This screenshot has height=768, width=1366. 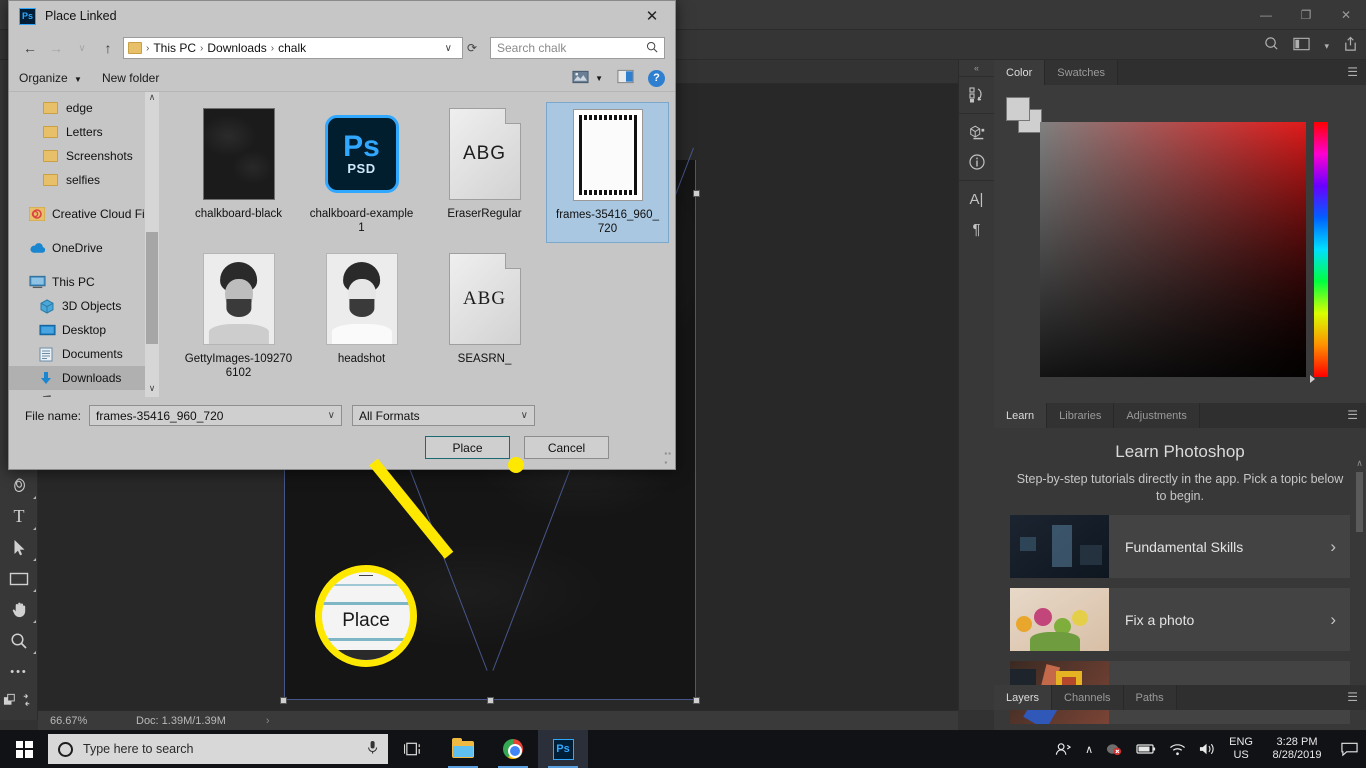 I want to click on color-panel-menu-icon: ☰, so click(x=1352, y=72).